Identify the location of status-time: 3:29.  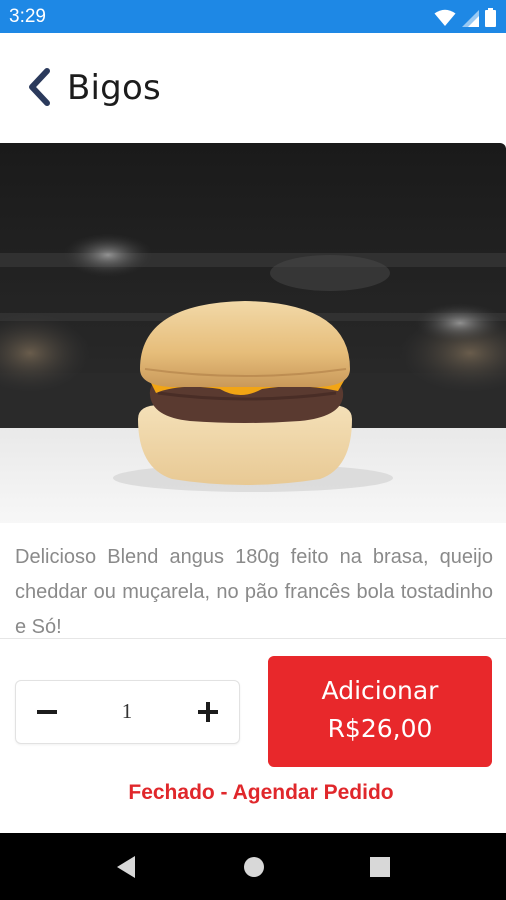
(27, 16).